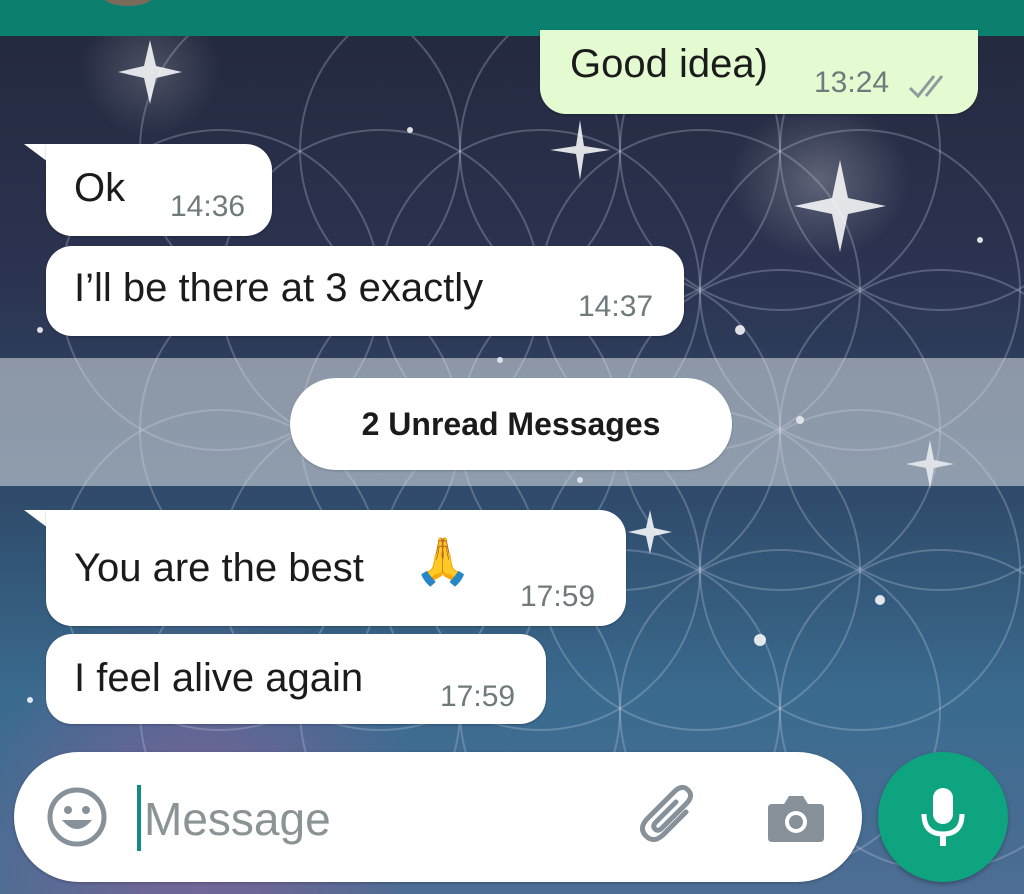  Describe the element at coordinates (100, 188) in the screenshot. I see `message-text: Ok` at that location.